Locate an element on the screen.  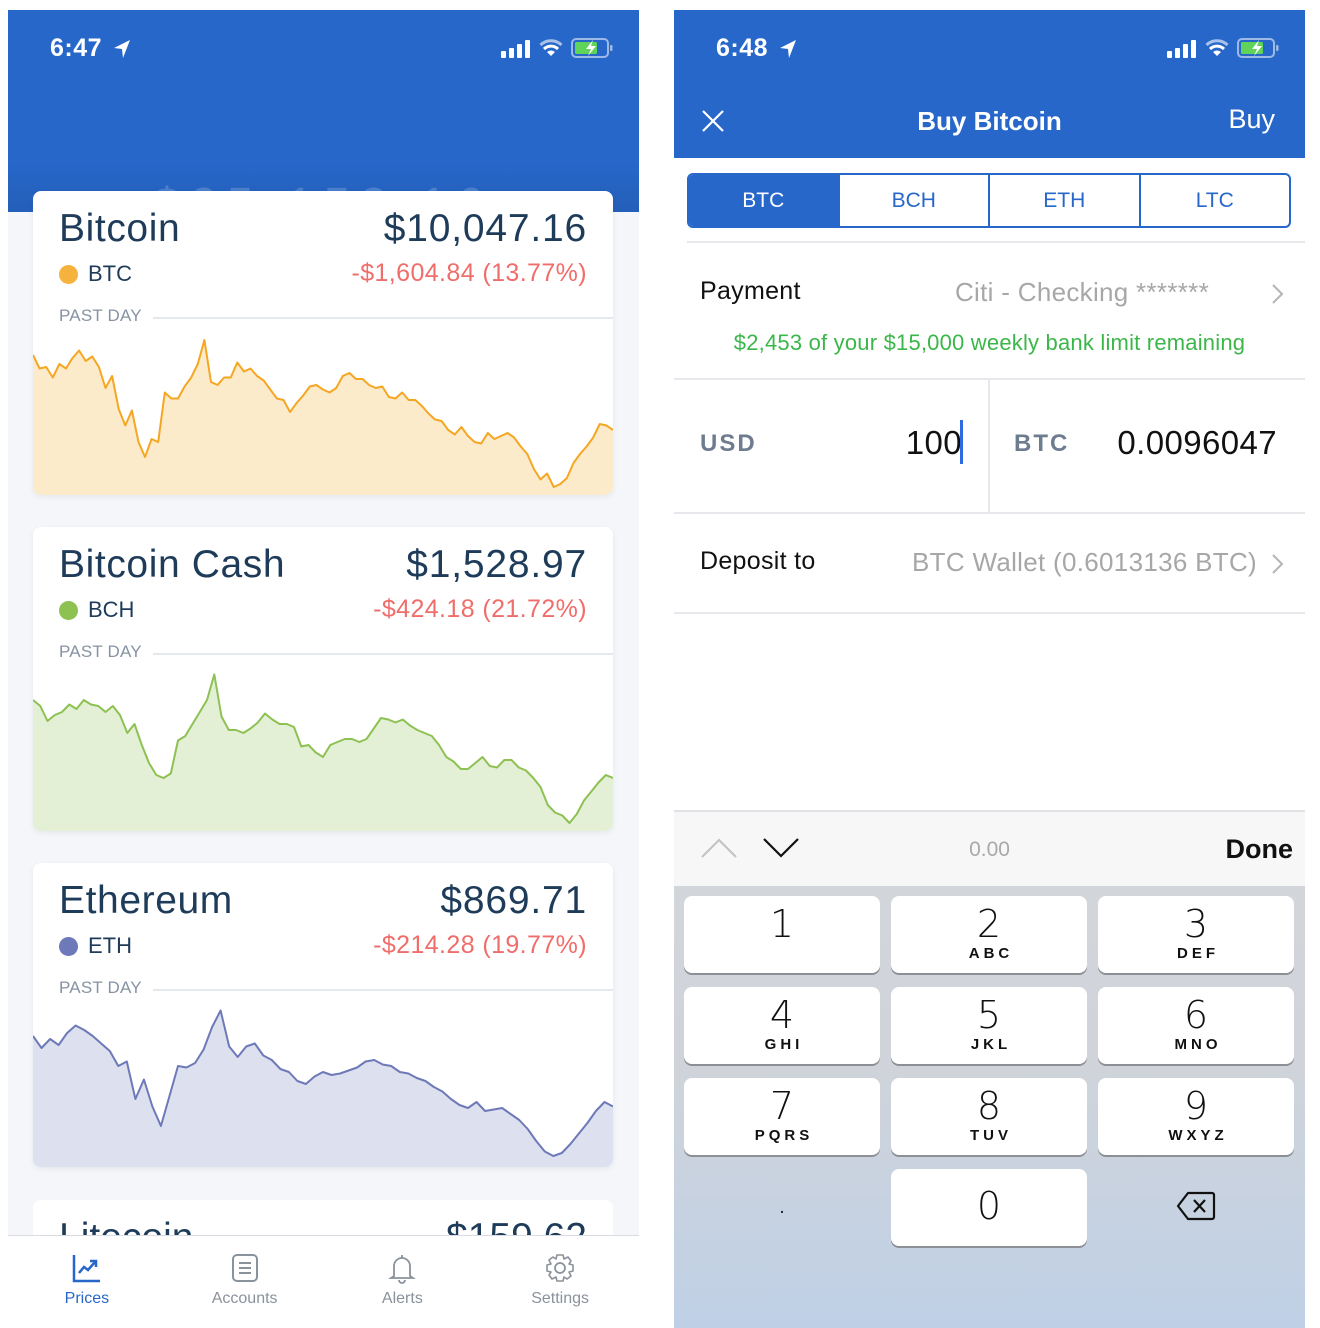
asset-price: $1,528.97 is located at coordinates (496, 564).